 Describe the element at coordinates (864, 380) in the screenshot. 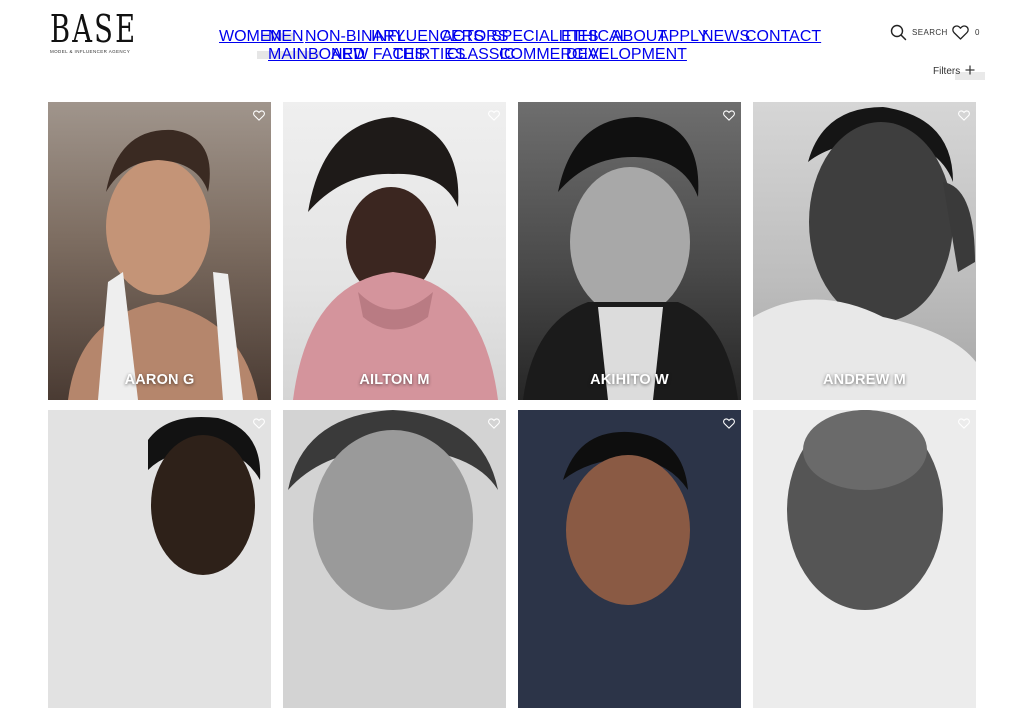

I see `model-name: ANDREW M` at that location.